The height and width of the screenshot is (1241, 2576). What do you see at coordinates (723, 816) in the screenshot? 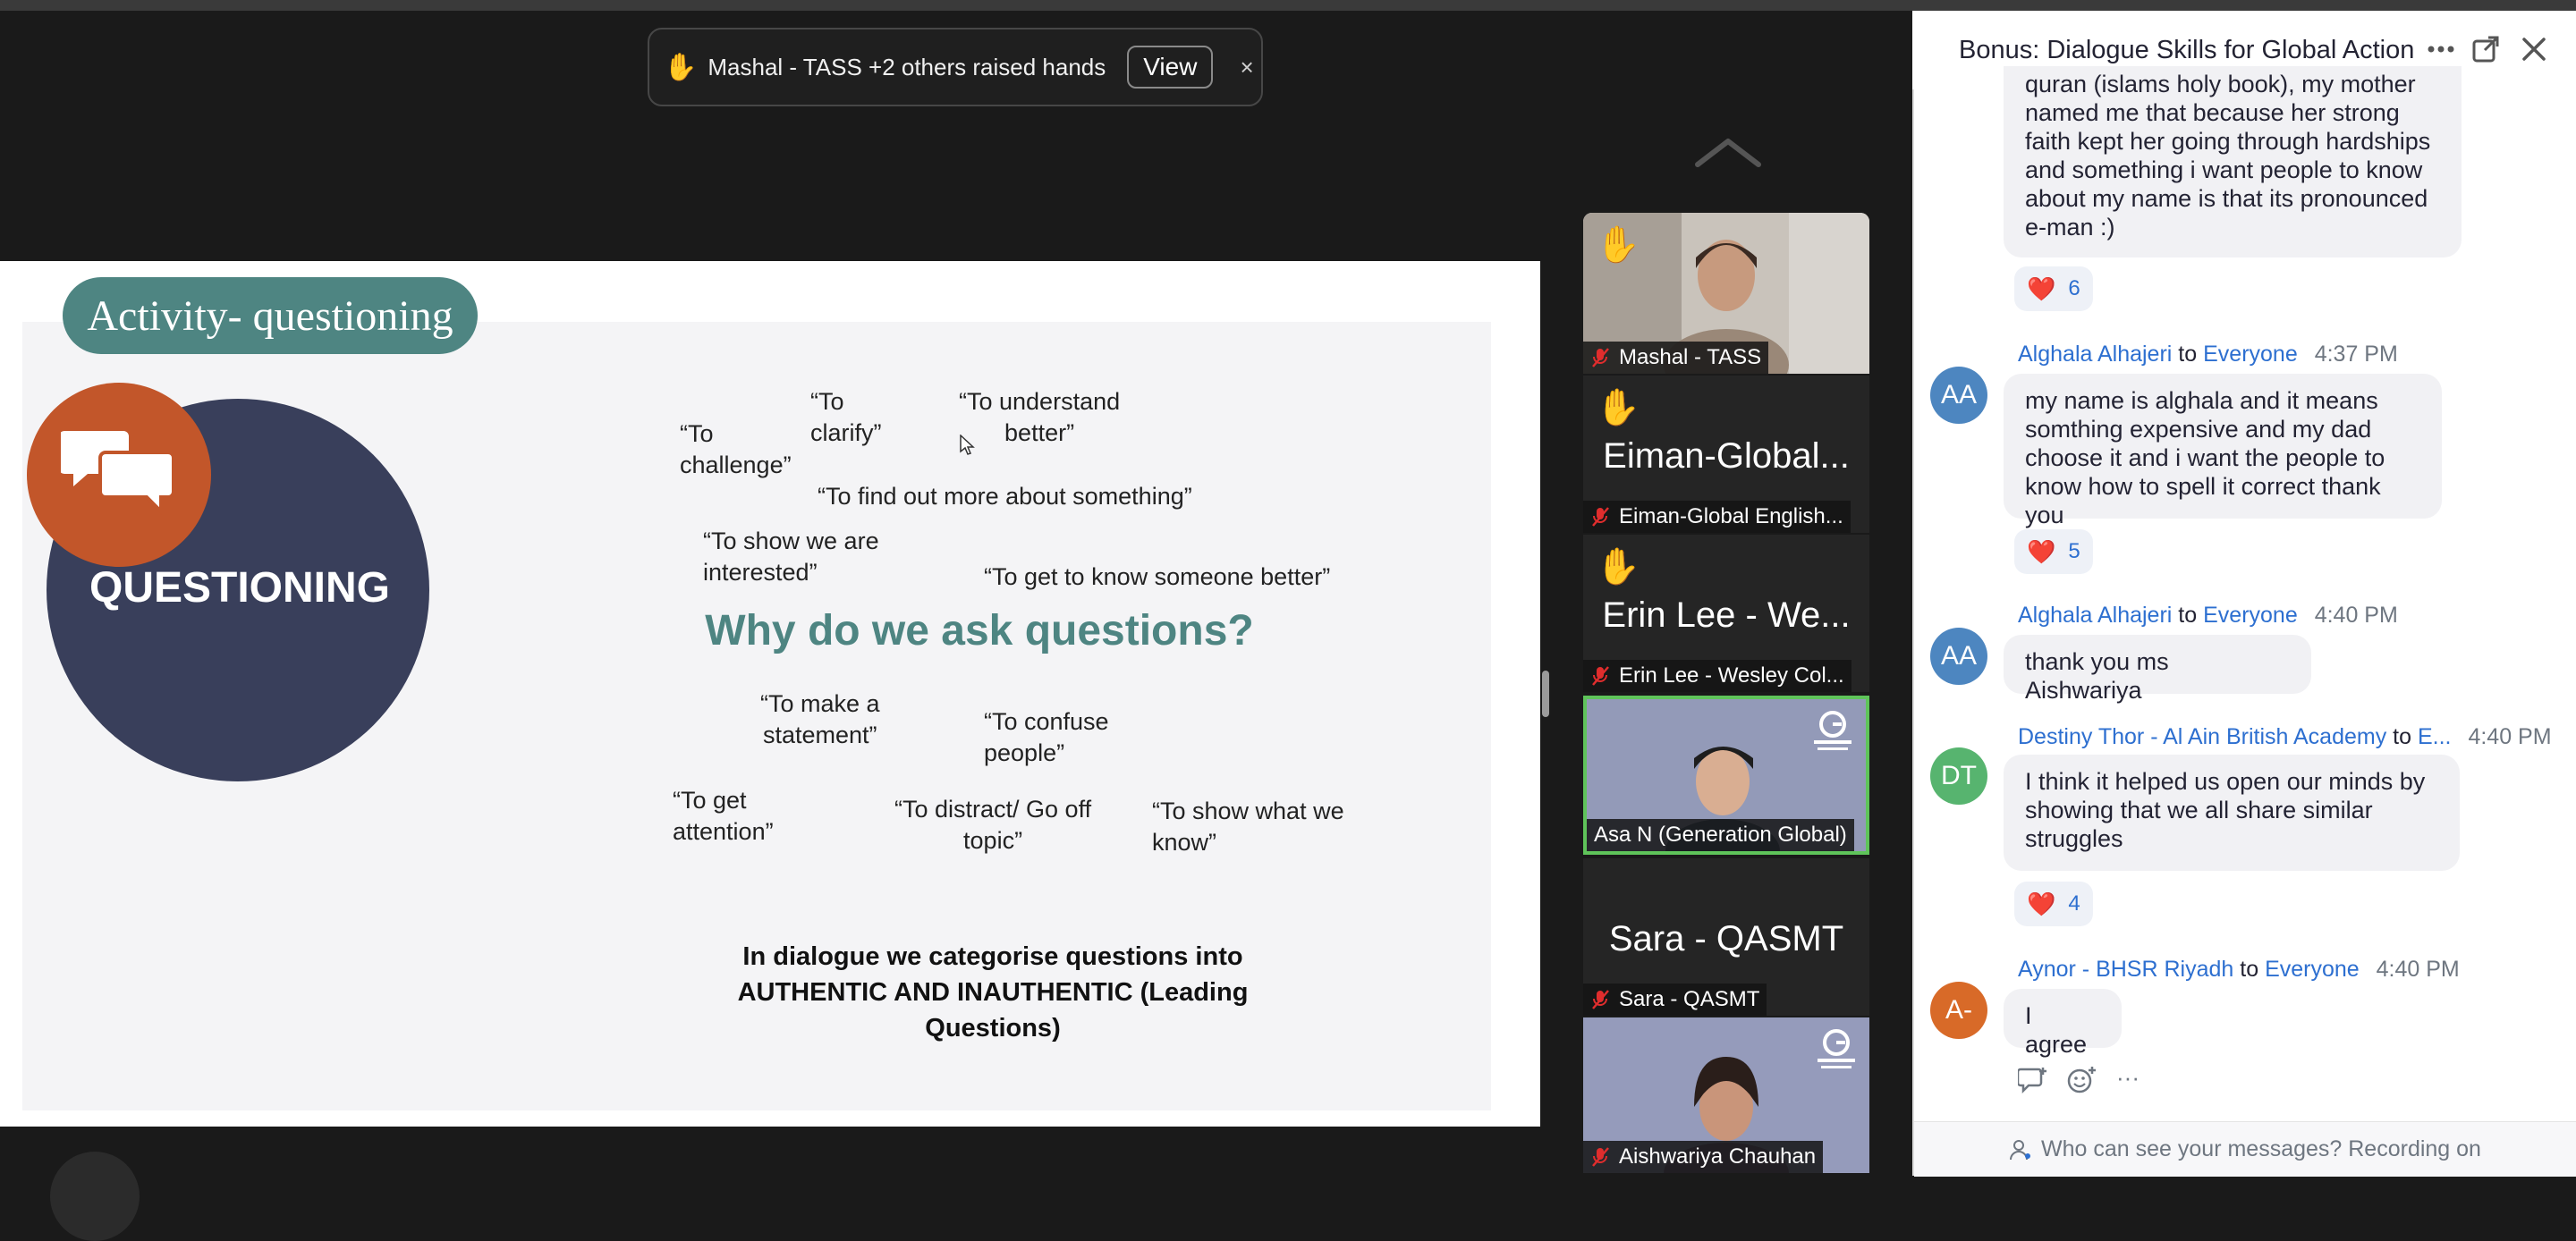
I see `quote-attention: “To get attention”` at bounding box center [723, 816].